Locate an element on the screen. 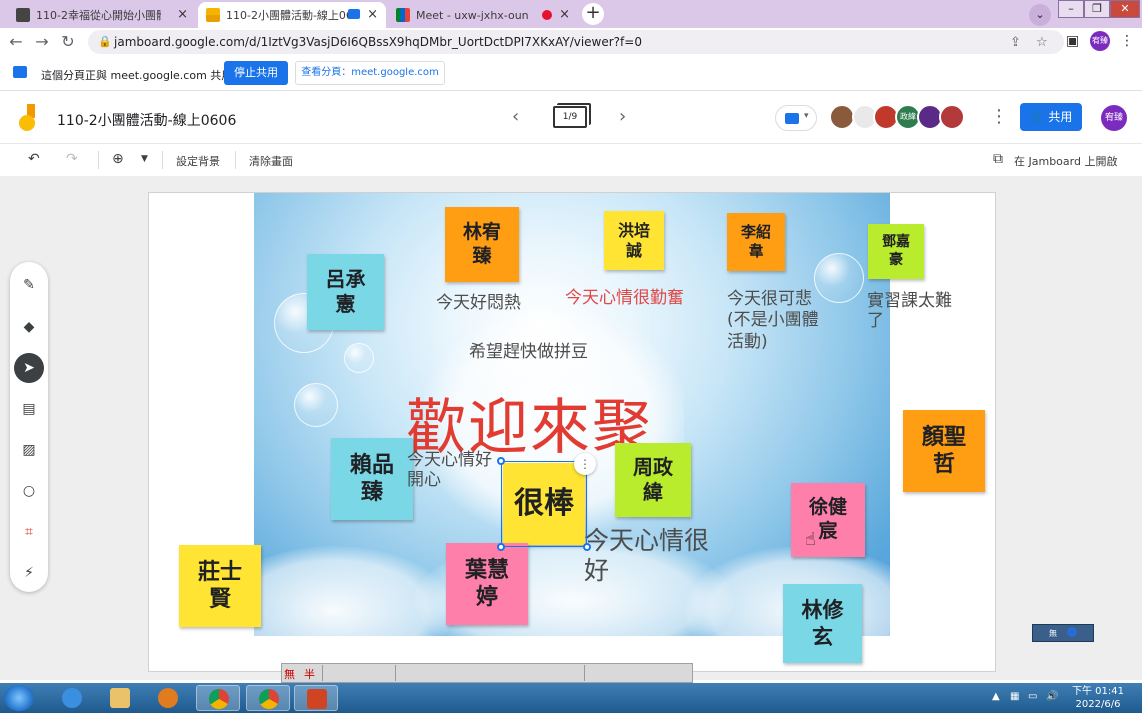 The image size is (1142, 713). account-avatar: 宥臻 is located at coordinates (1114, 118).